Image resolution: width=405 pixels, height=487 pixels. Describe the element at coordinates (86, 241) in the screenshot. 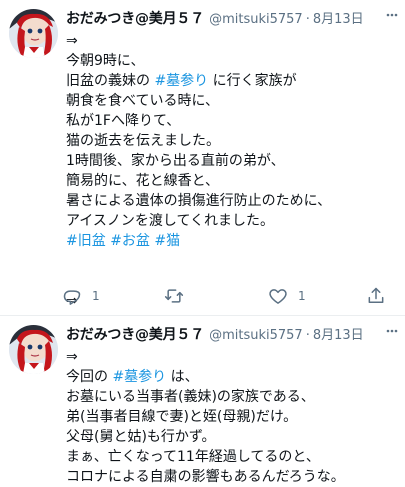

I see `hashtag-link: #旧盆` at that location.